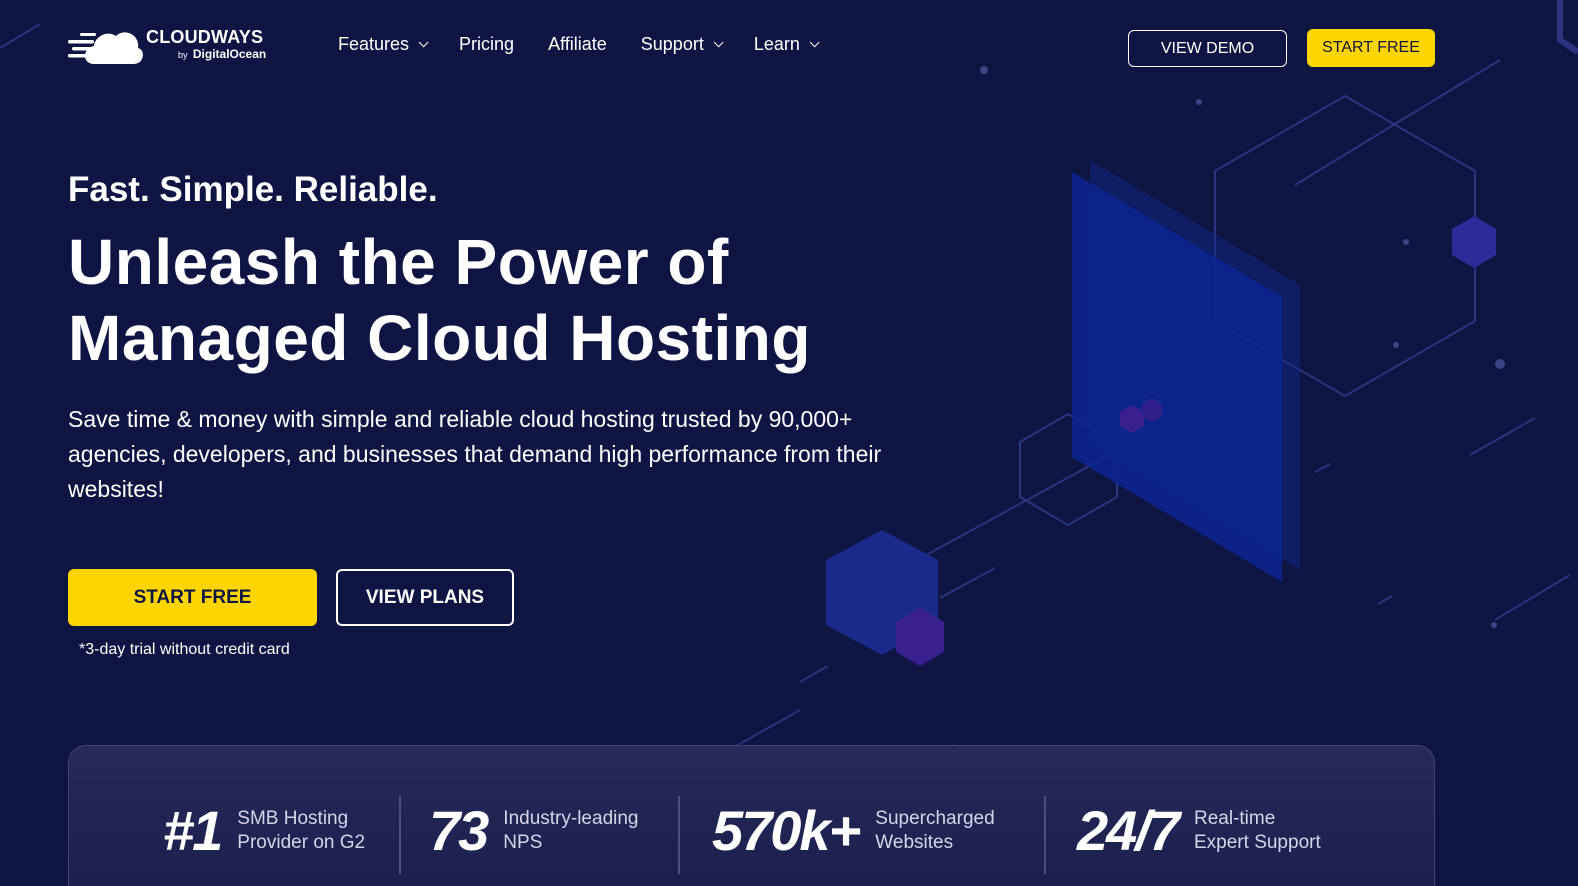  Describe the element at coordinates (193, 830) in the screenshot. I see `stat-value: #1` at that location.